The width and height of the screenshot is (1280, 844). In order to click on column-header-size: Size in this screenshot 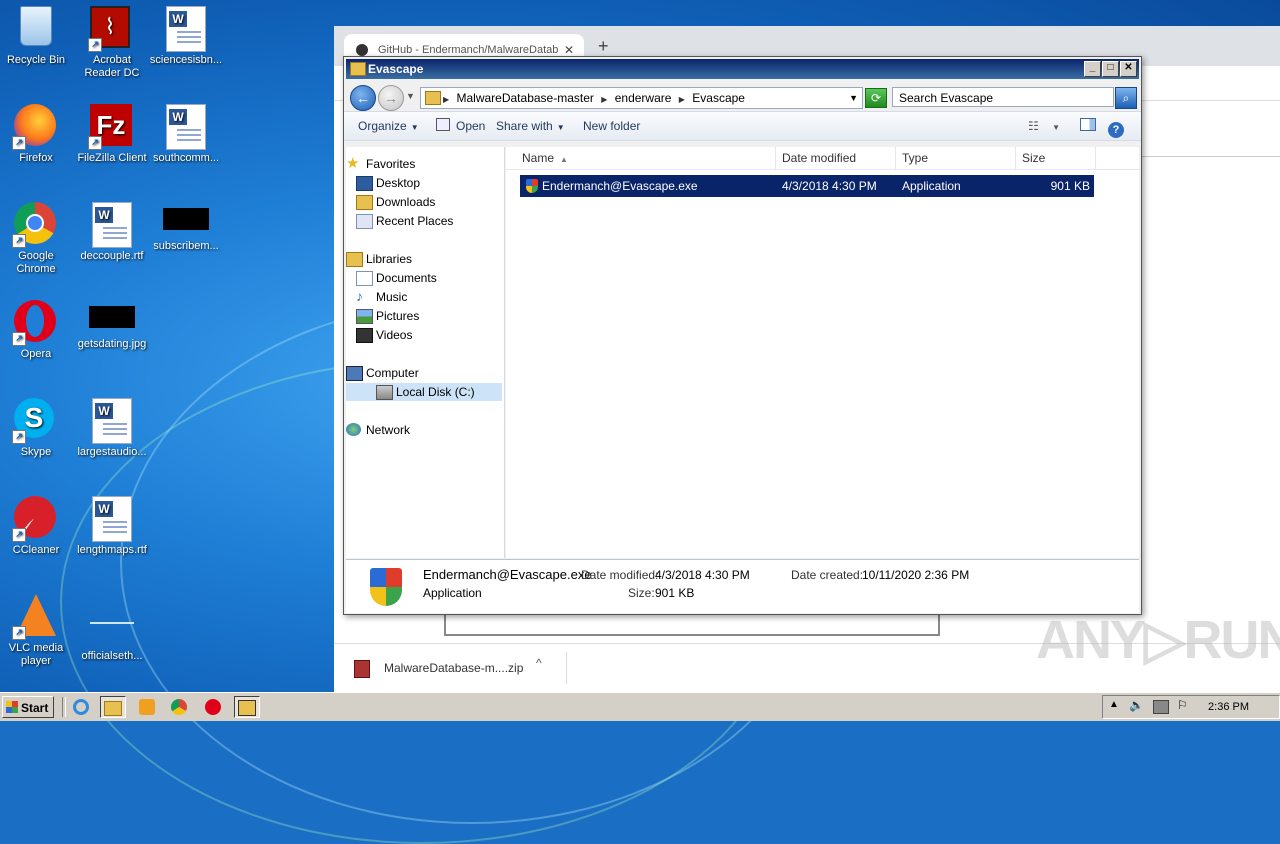, I will do `click(1056, 158)`.